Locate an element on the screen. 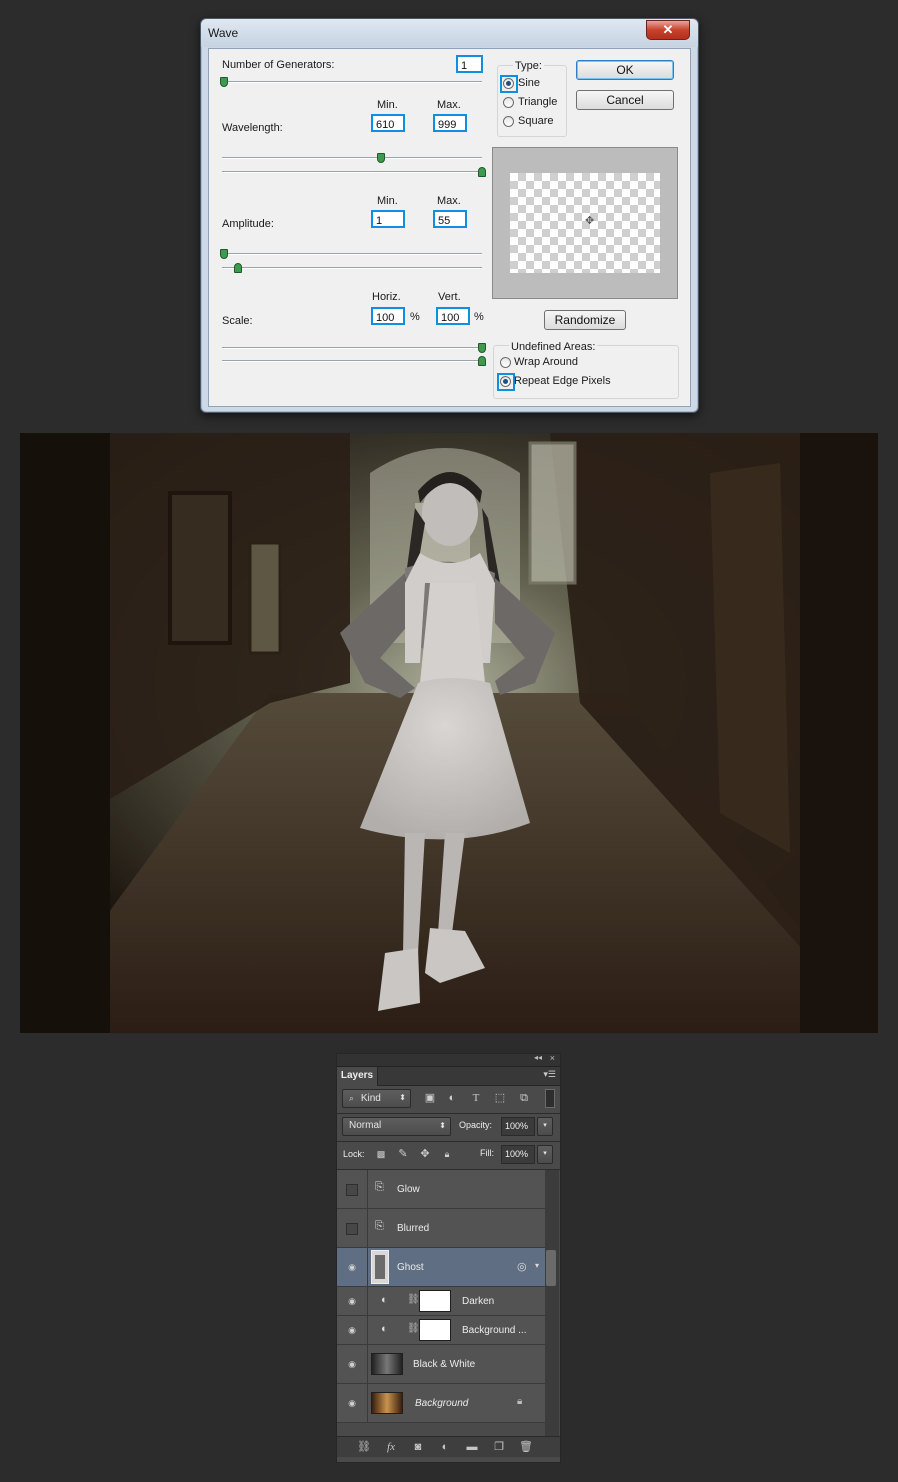  generators-slider-handle is located at coordinates (224, 82).